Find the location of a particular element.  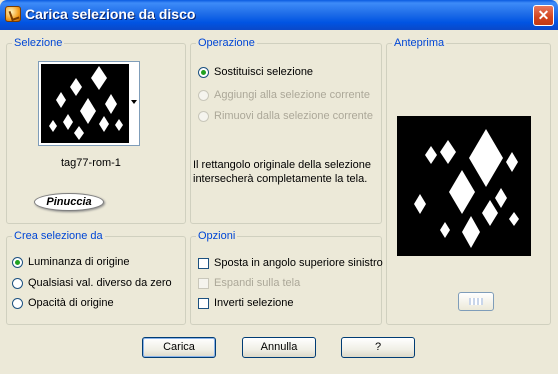

preview-zoom-button is located at coordinates (476, 301).